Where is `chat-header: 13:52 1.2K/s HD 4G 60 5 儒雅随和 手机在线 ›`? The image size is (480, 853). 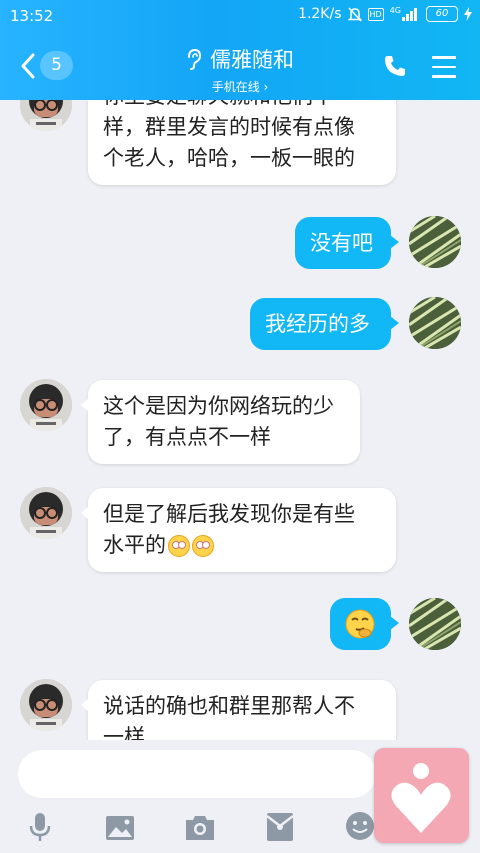
chat-header: 13:52 1.2K/s HD 4G 60 5 儒雅随和 手机在线 › is located at coordinates (240, 50).